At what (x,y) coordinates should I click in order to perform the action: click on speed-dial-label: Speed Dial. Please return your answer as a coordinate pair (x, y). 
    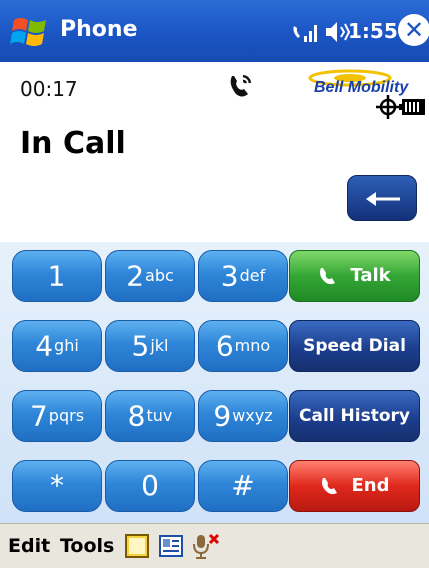
    Looking at the image, I should click on (354, 346).